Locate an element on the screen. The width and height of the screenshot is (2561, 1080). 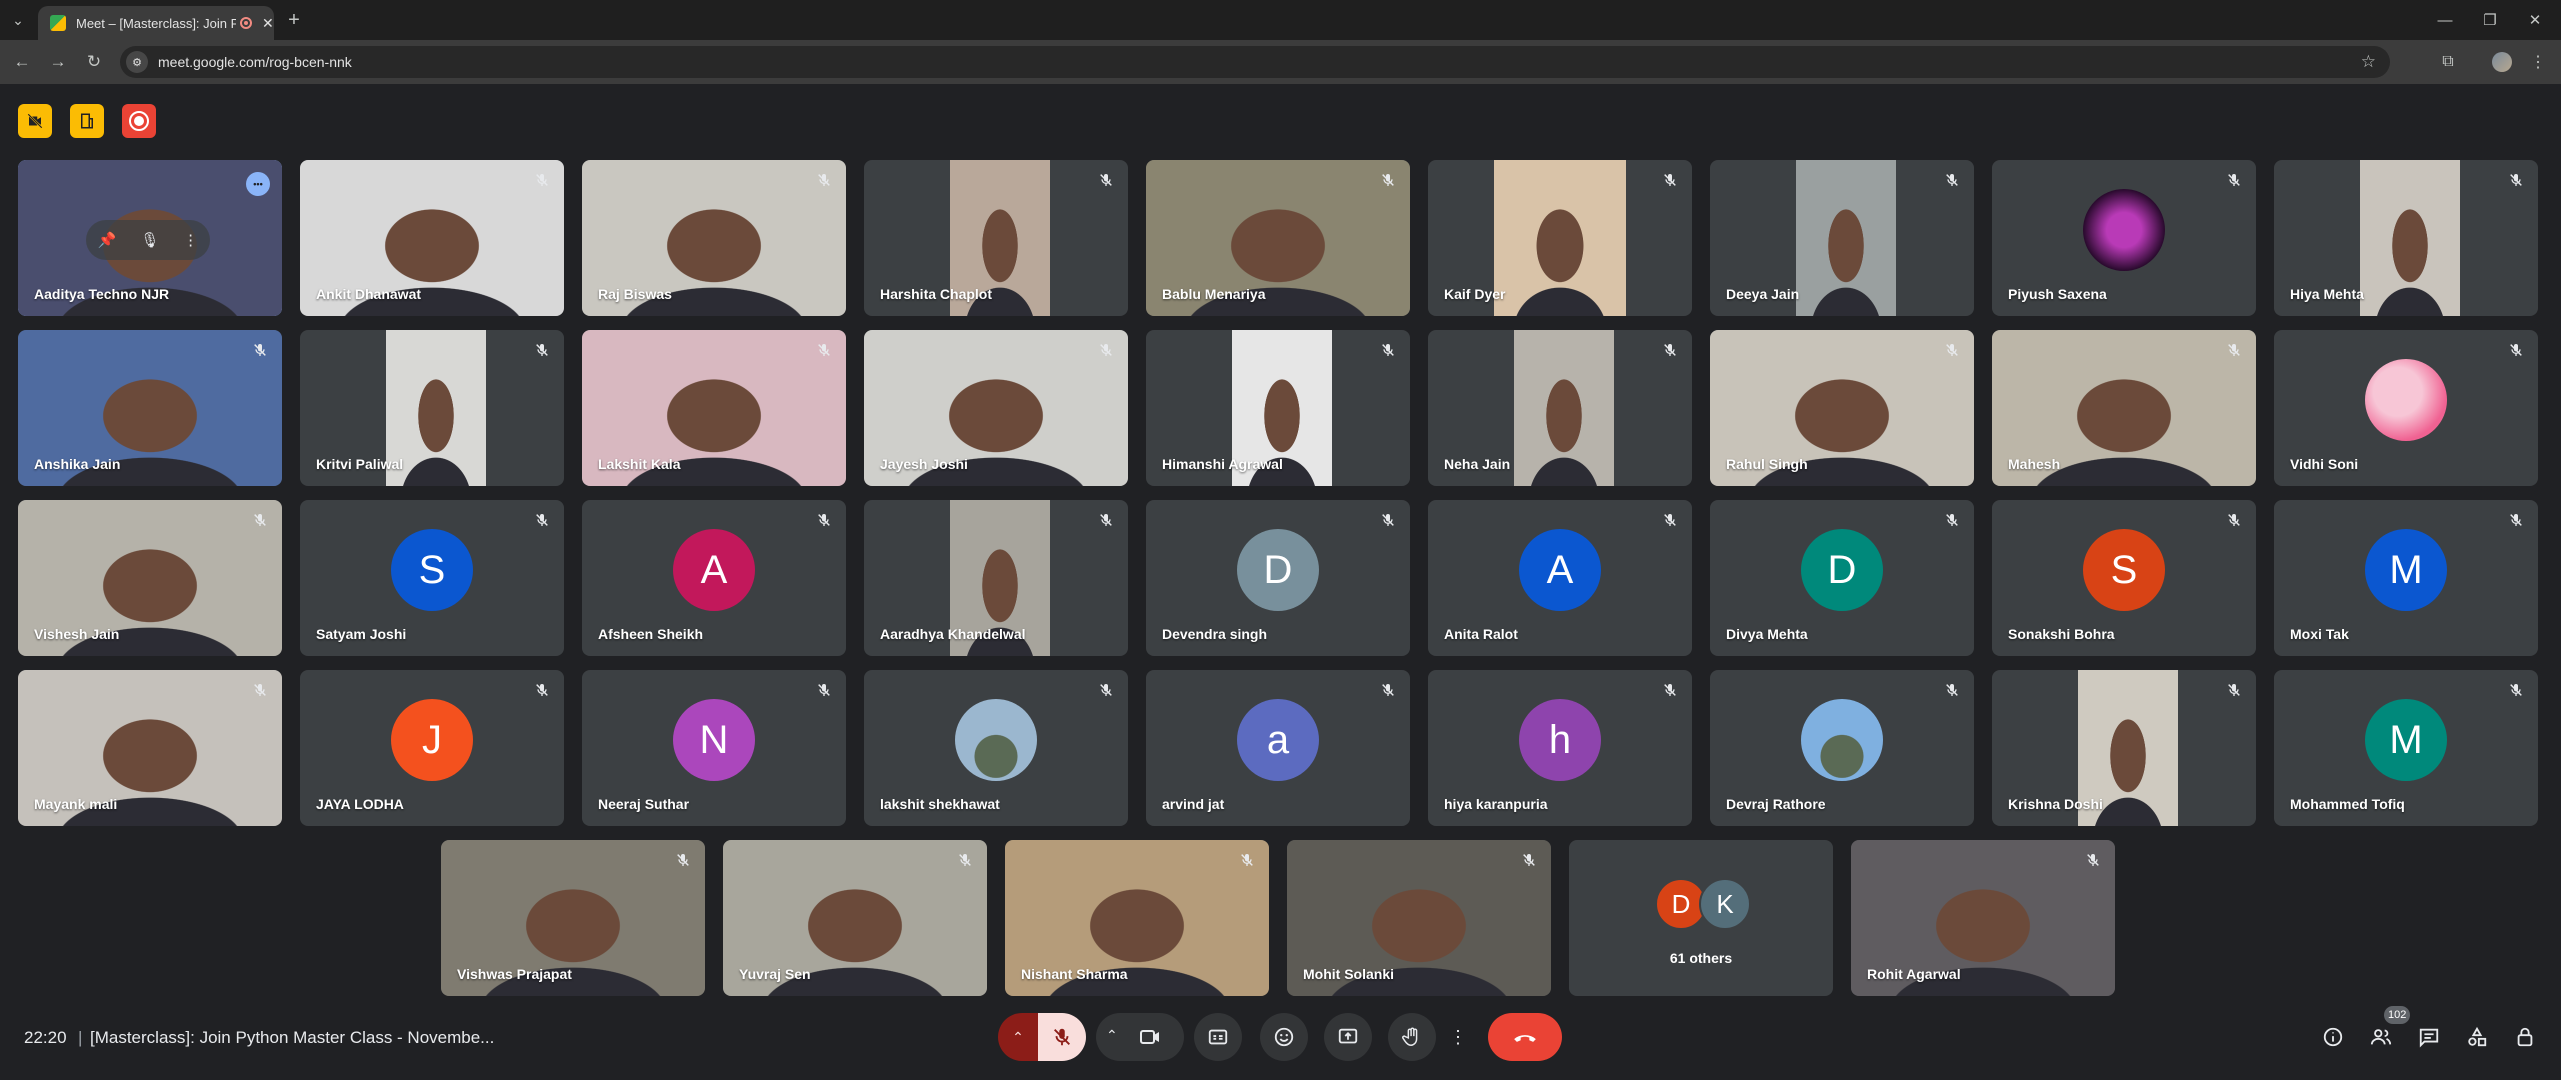
participant-tile: Ankit Dhanawat is located at coordinates (432, 238).